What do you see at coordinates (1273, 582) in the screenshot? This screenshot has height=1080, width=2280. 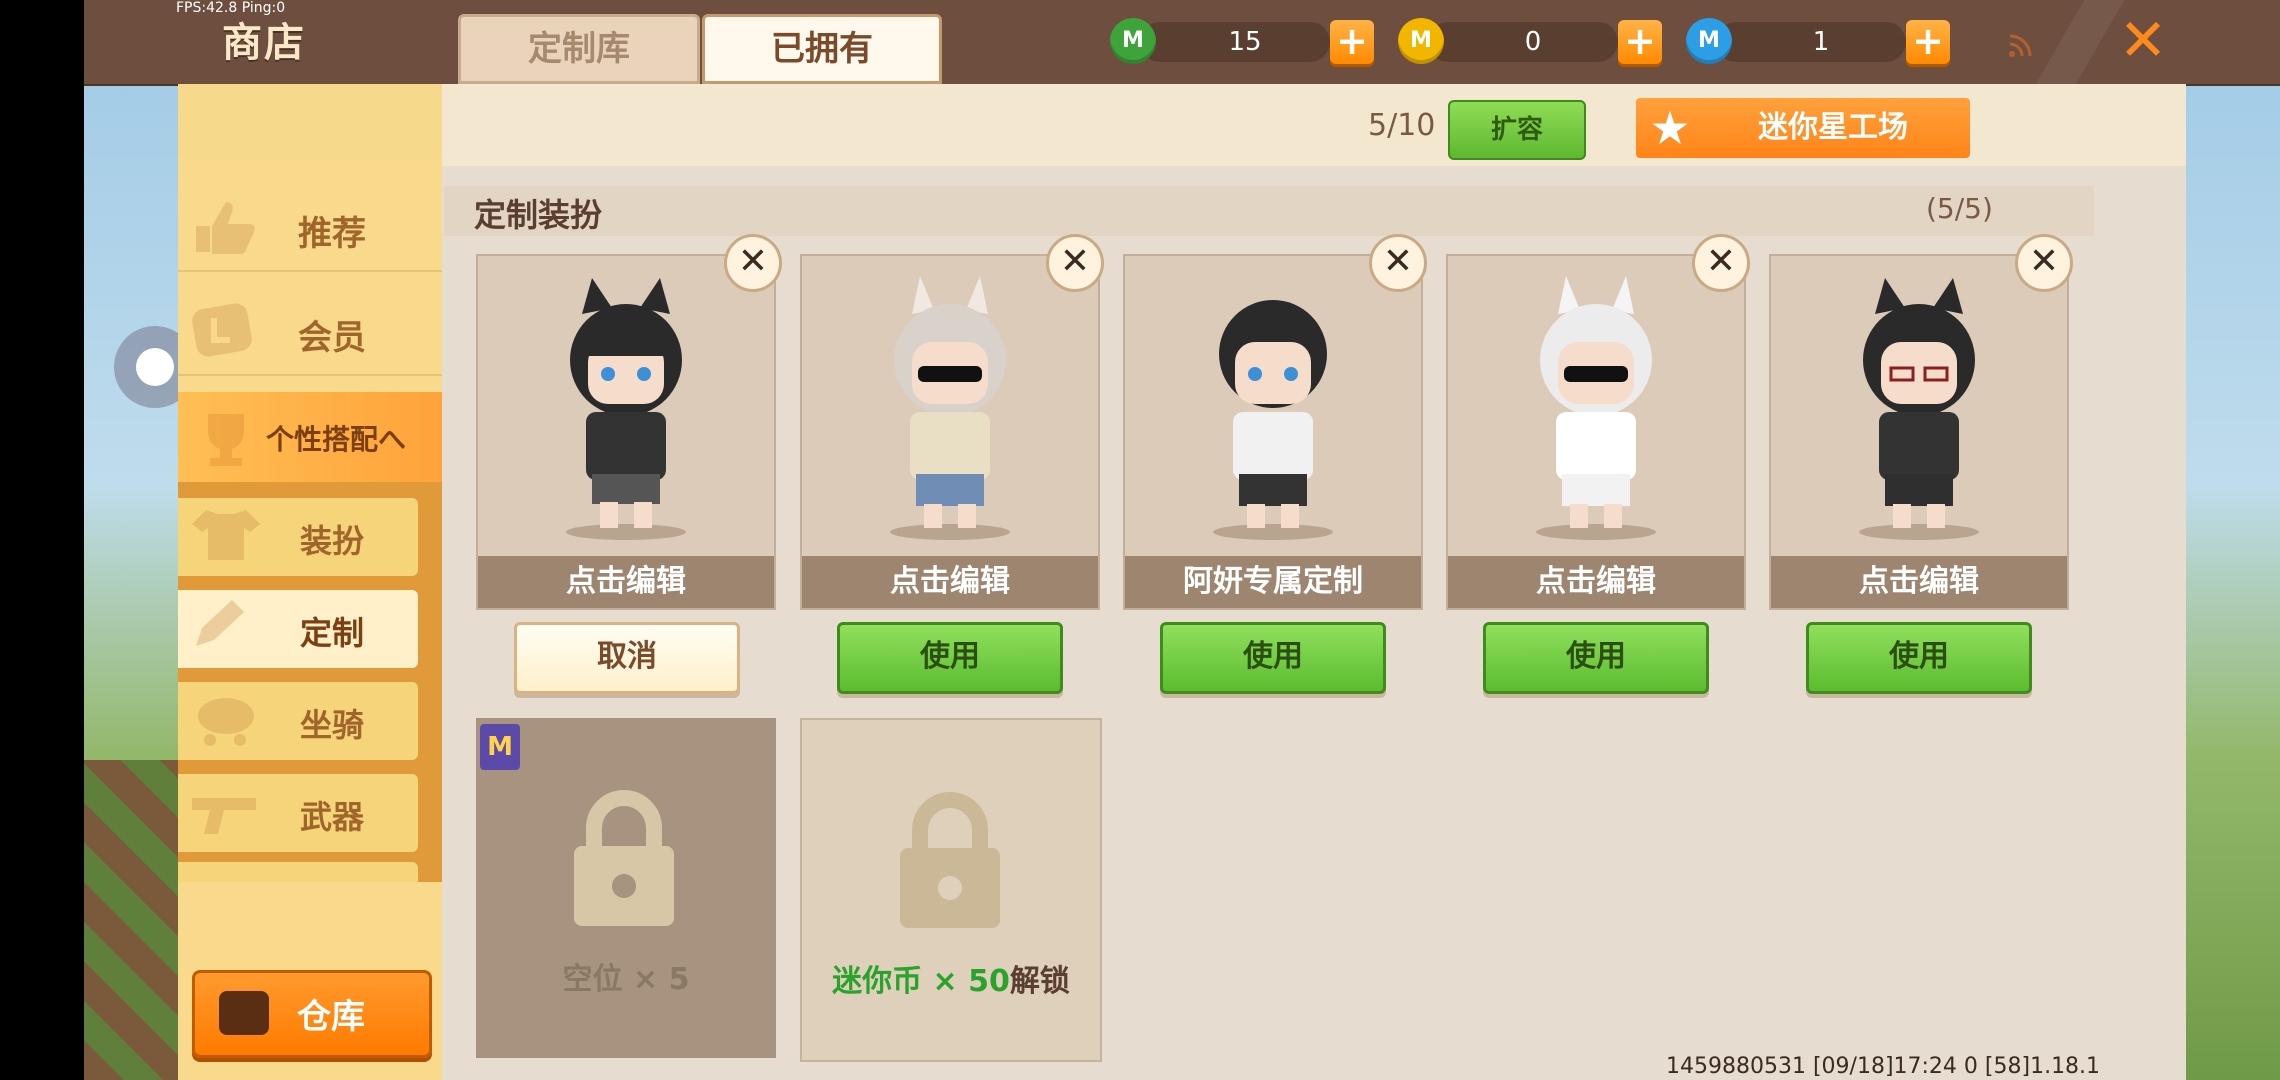 I see `outfit-caption-3: 阿妍专属定制` at bounding box center [1273, 582].